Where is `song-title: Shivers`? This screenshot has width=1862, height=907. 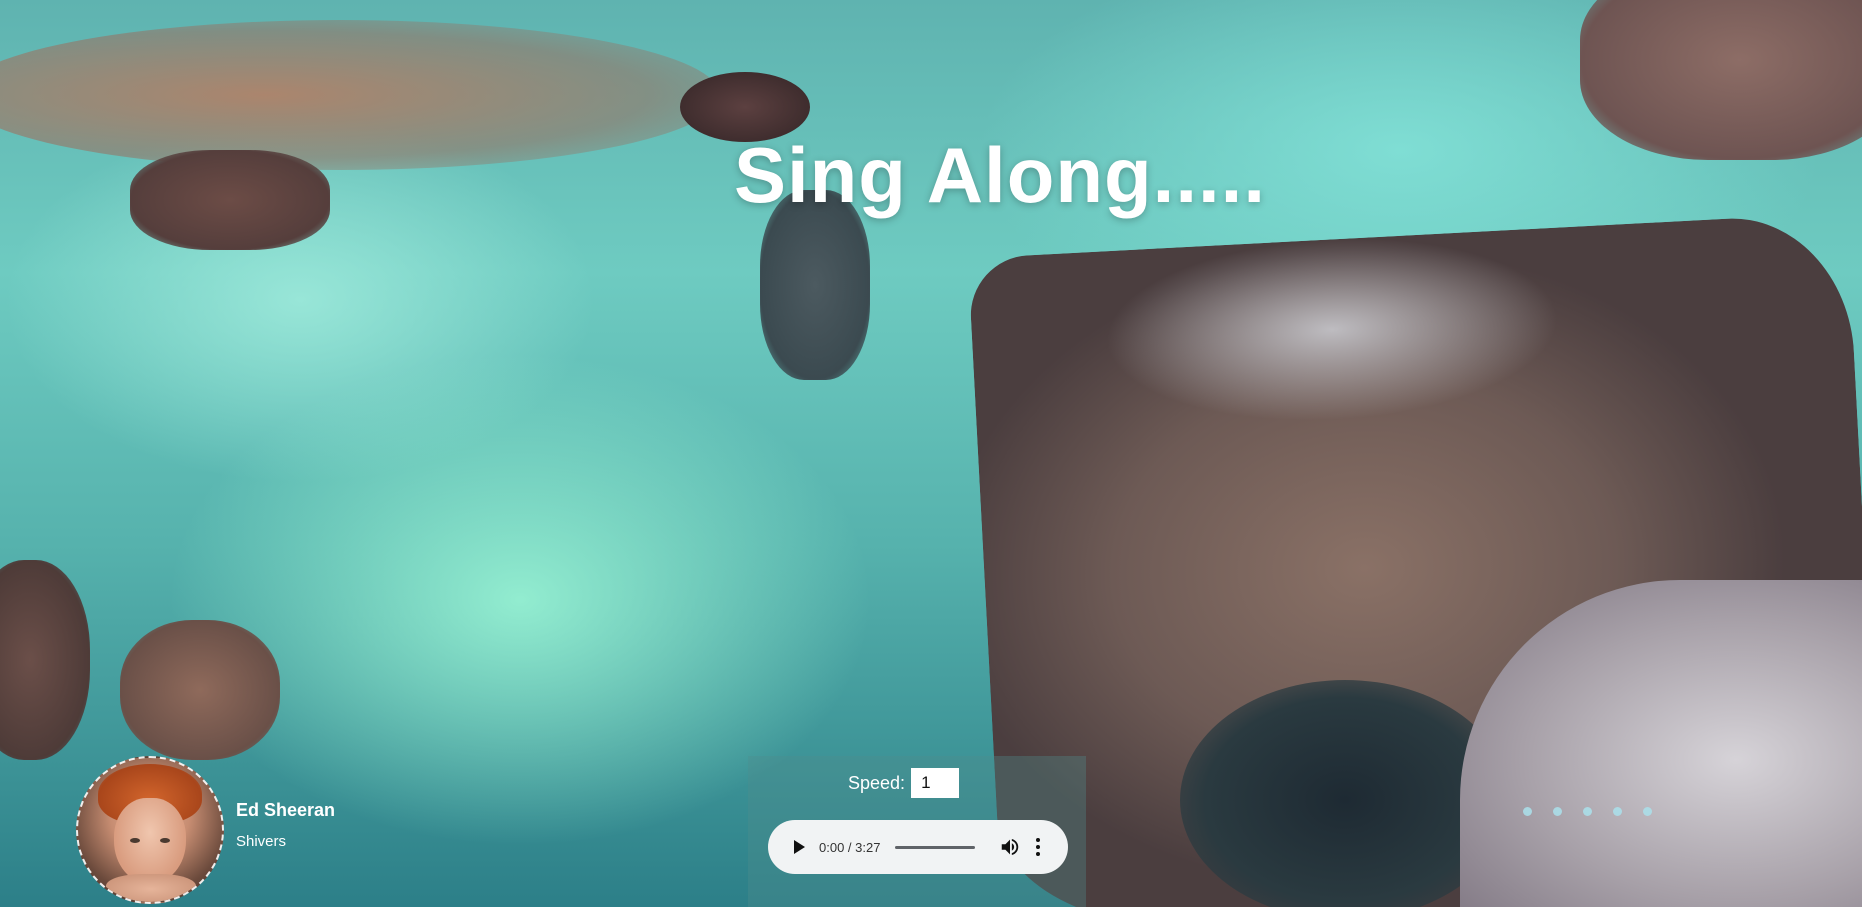 song-title: Shivers is located at coordinates (261, 841).